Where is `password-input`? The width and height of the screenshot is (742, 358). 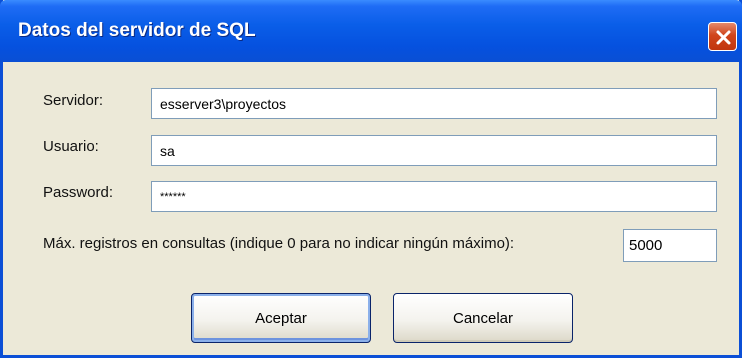
password-input is located at coordinates (434, 196).